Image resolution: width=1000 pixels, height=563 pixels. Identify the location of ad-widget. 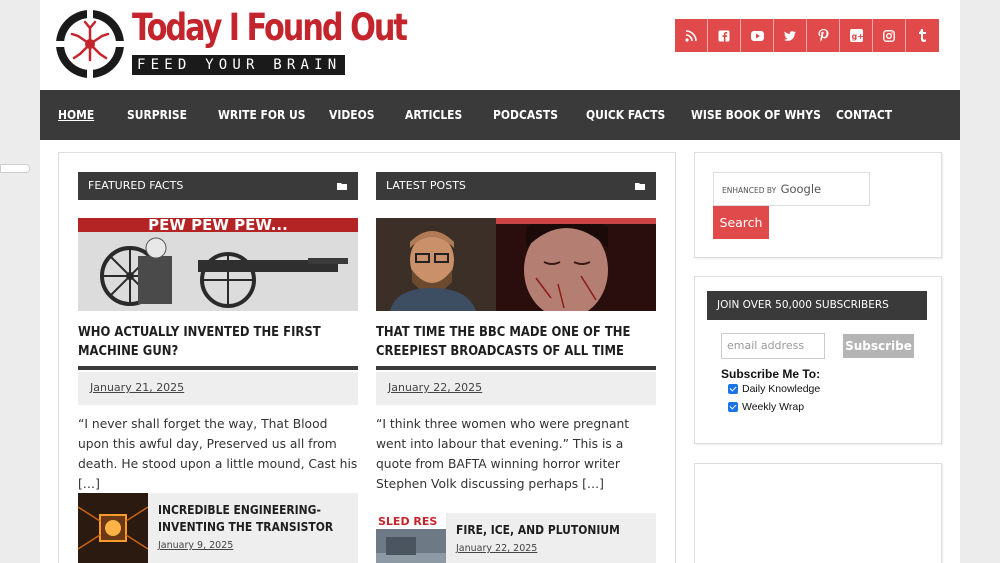
(818, 513).